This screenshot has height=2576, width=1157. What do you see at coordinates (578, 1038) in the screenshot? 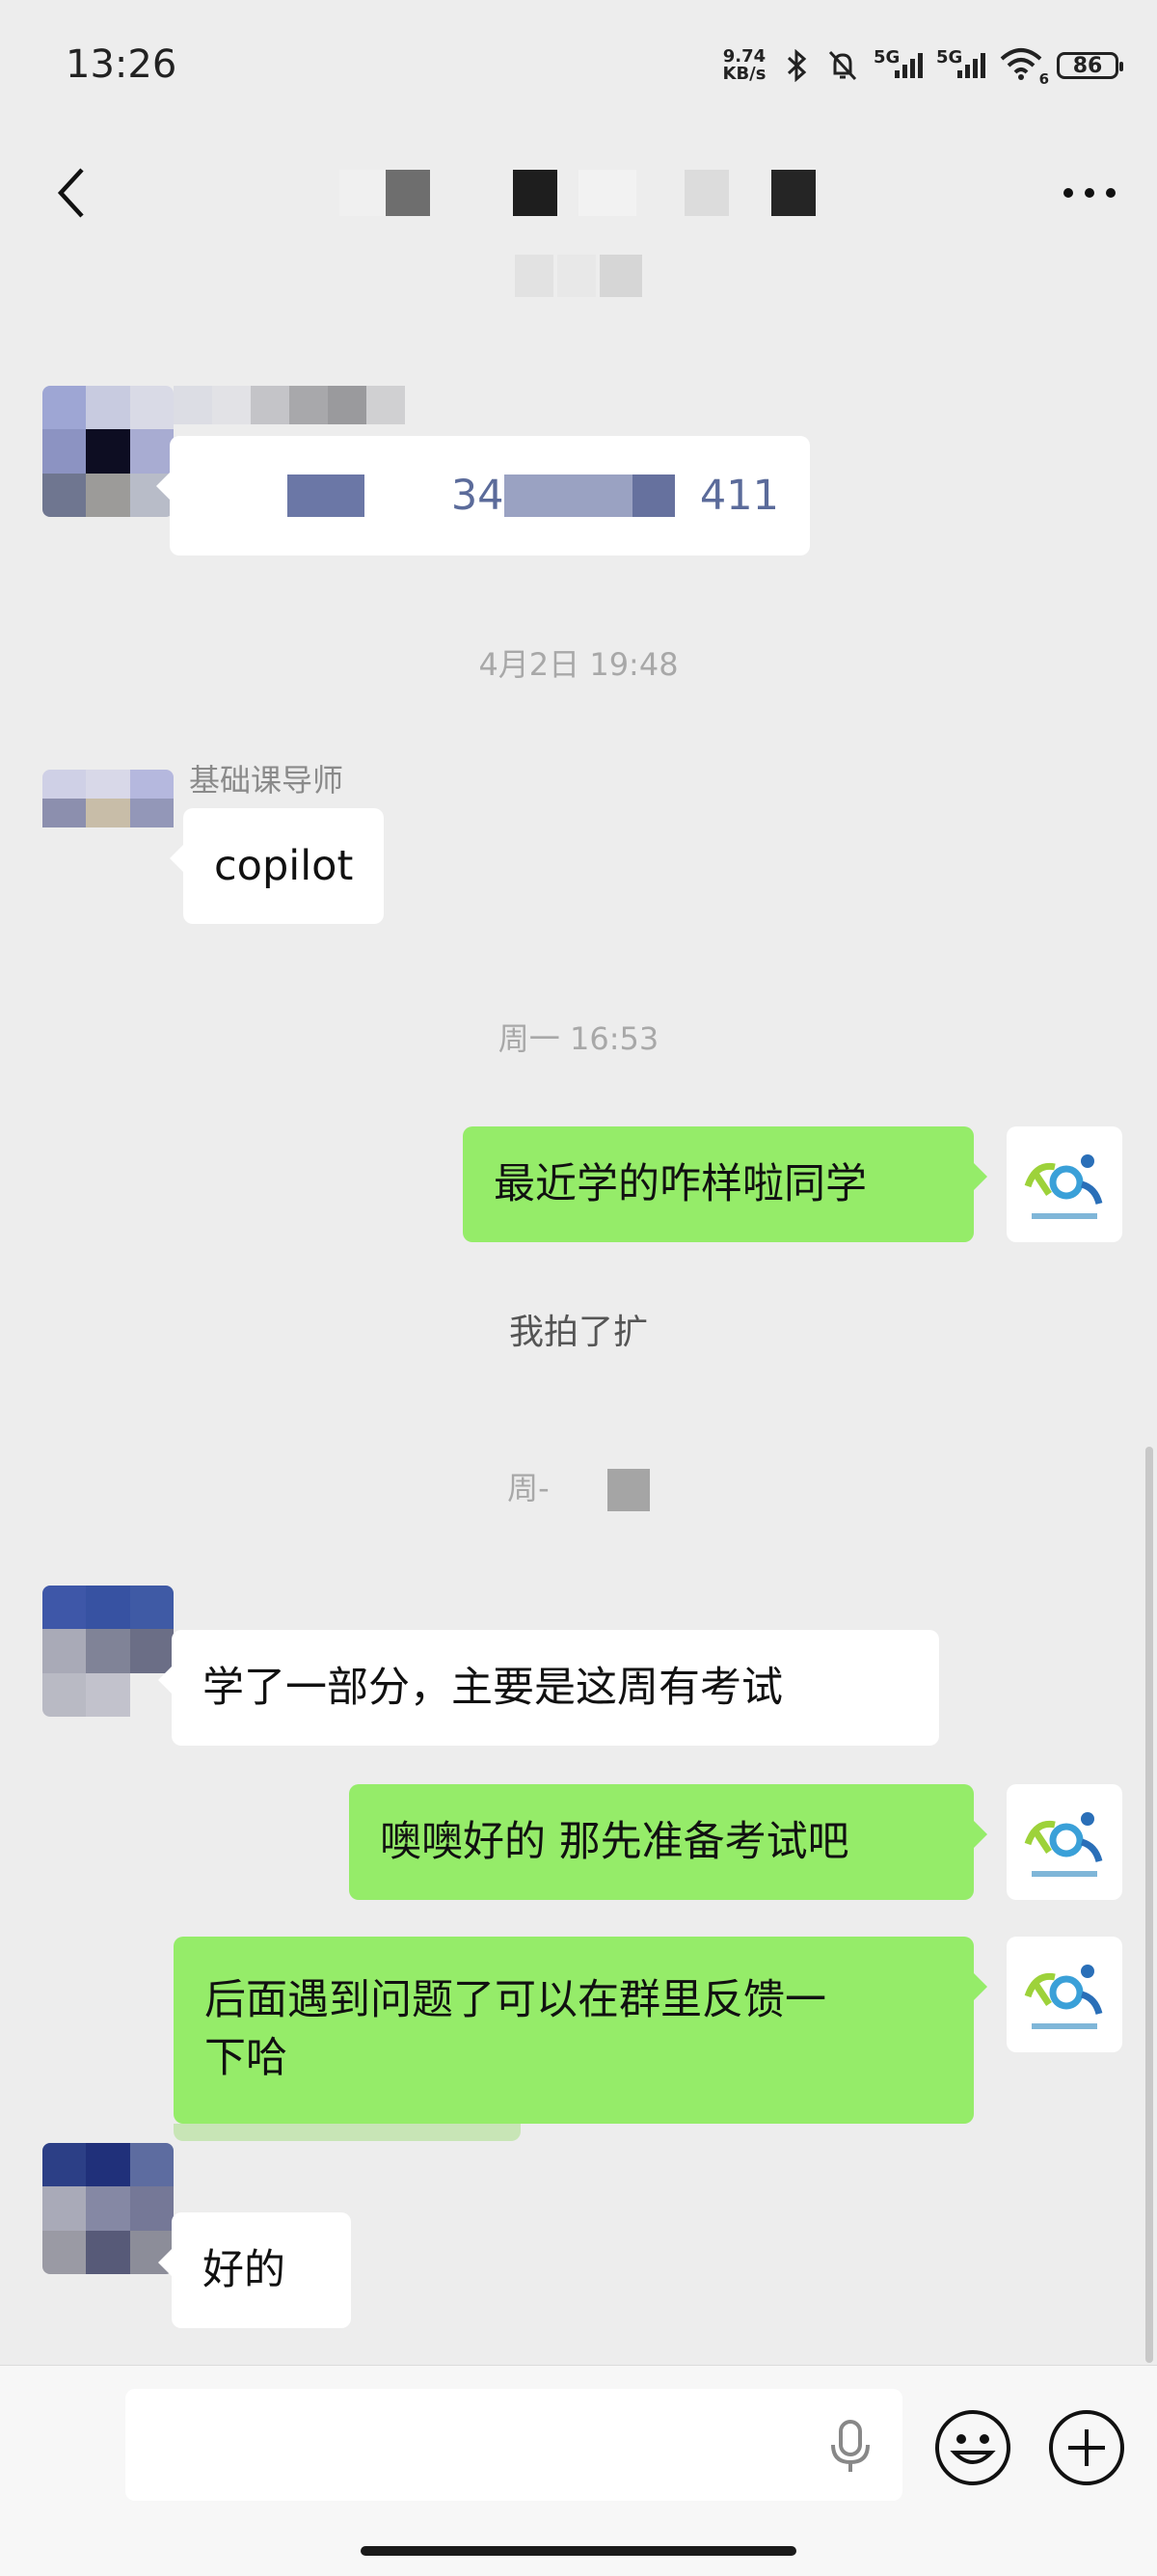
I see `timestamp: 周一 16:53` at bounding box center [578, 1038].